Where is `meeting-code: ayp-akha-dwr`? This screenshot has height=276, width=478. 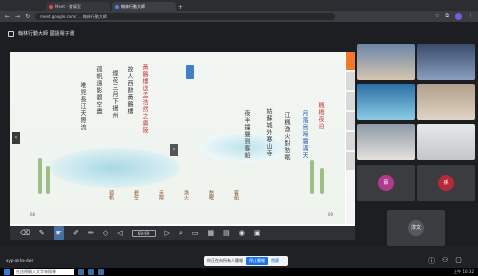
meeting-code: ayp-akha-dwr is located at coordinates (20, 260).